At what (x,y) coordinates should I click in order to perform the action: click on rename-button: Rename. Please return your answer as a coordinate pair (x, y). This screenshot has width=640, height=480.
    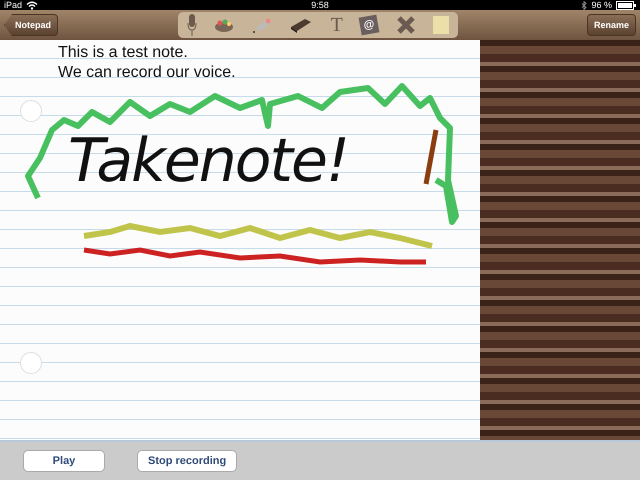
    Looking at the image, I should click on (611, 25).